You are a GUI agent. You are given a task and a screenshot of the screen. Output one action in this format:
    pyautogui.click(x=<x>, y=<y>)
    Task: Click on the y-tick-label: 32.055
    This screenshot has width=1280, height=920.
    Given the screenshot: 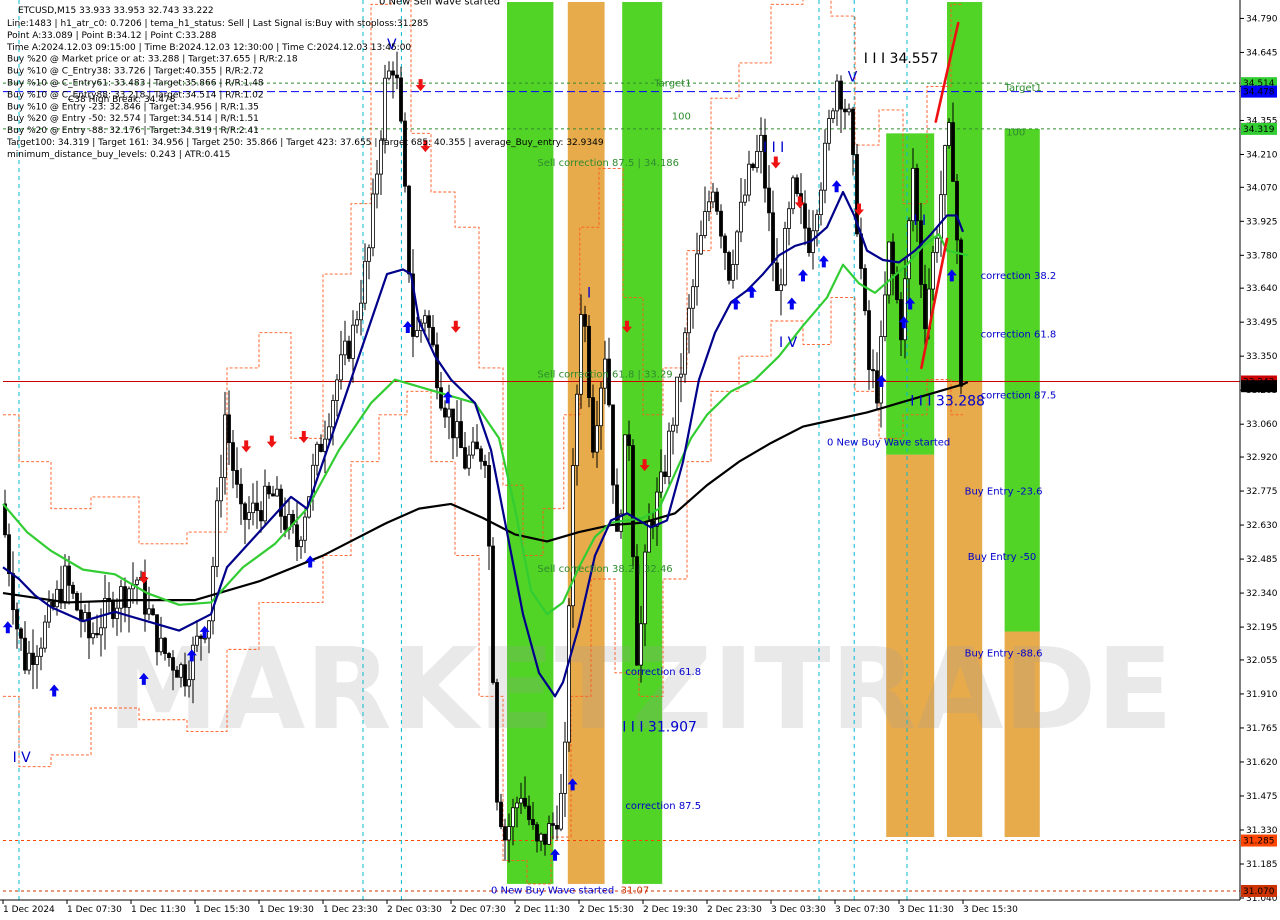 What is the action you would take?
    pyautogui.click(x=1262, y=661)
    